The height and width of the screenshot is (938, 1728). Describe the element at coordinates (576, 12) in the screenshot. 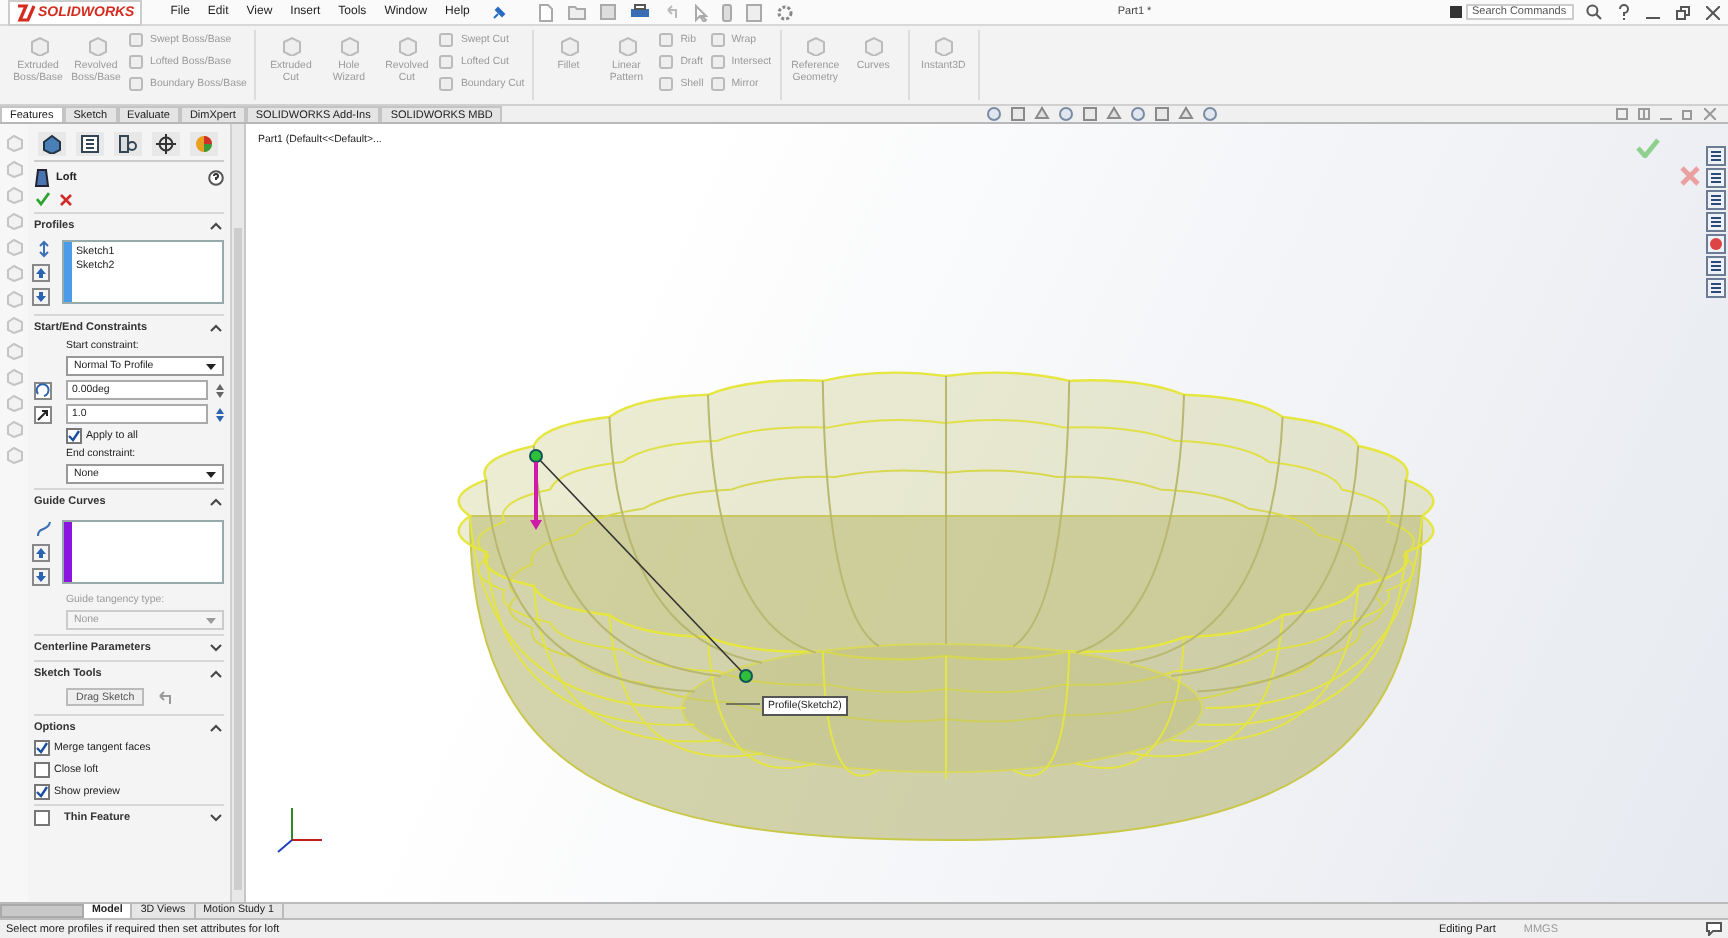

I see `open-folder-icon` at that location.